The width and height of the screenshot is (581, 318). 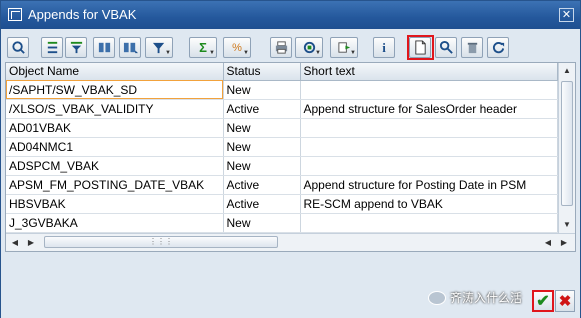 I want to click on window-icon, so click(x=15, y=14).